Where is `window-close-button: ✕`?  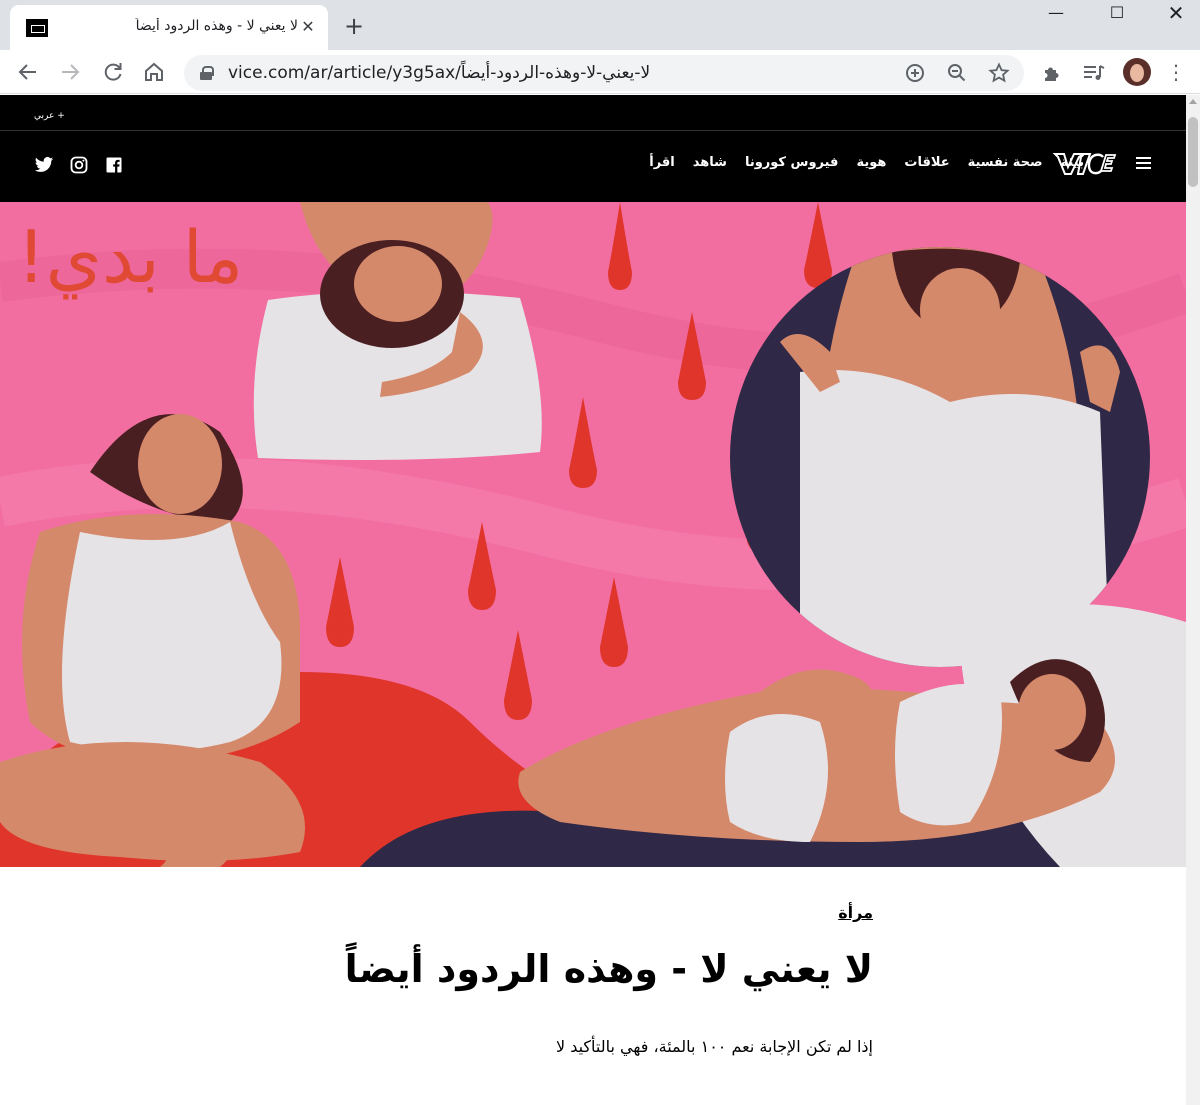 window-close-button: ✕ is located at coordinates (1176, 14).